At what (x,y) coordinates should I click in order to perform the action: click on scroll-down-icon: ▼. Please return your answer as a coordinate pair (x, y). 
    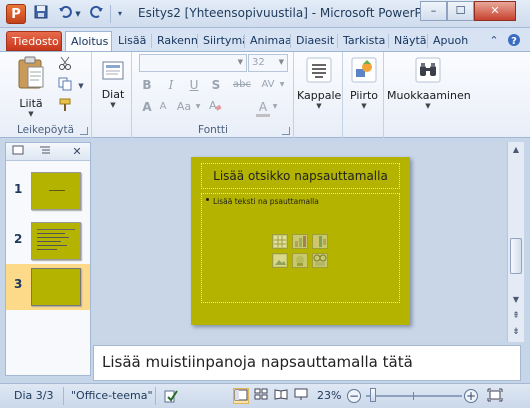
    Looking at the image, I should click on (516, 300).